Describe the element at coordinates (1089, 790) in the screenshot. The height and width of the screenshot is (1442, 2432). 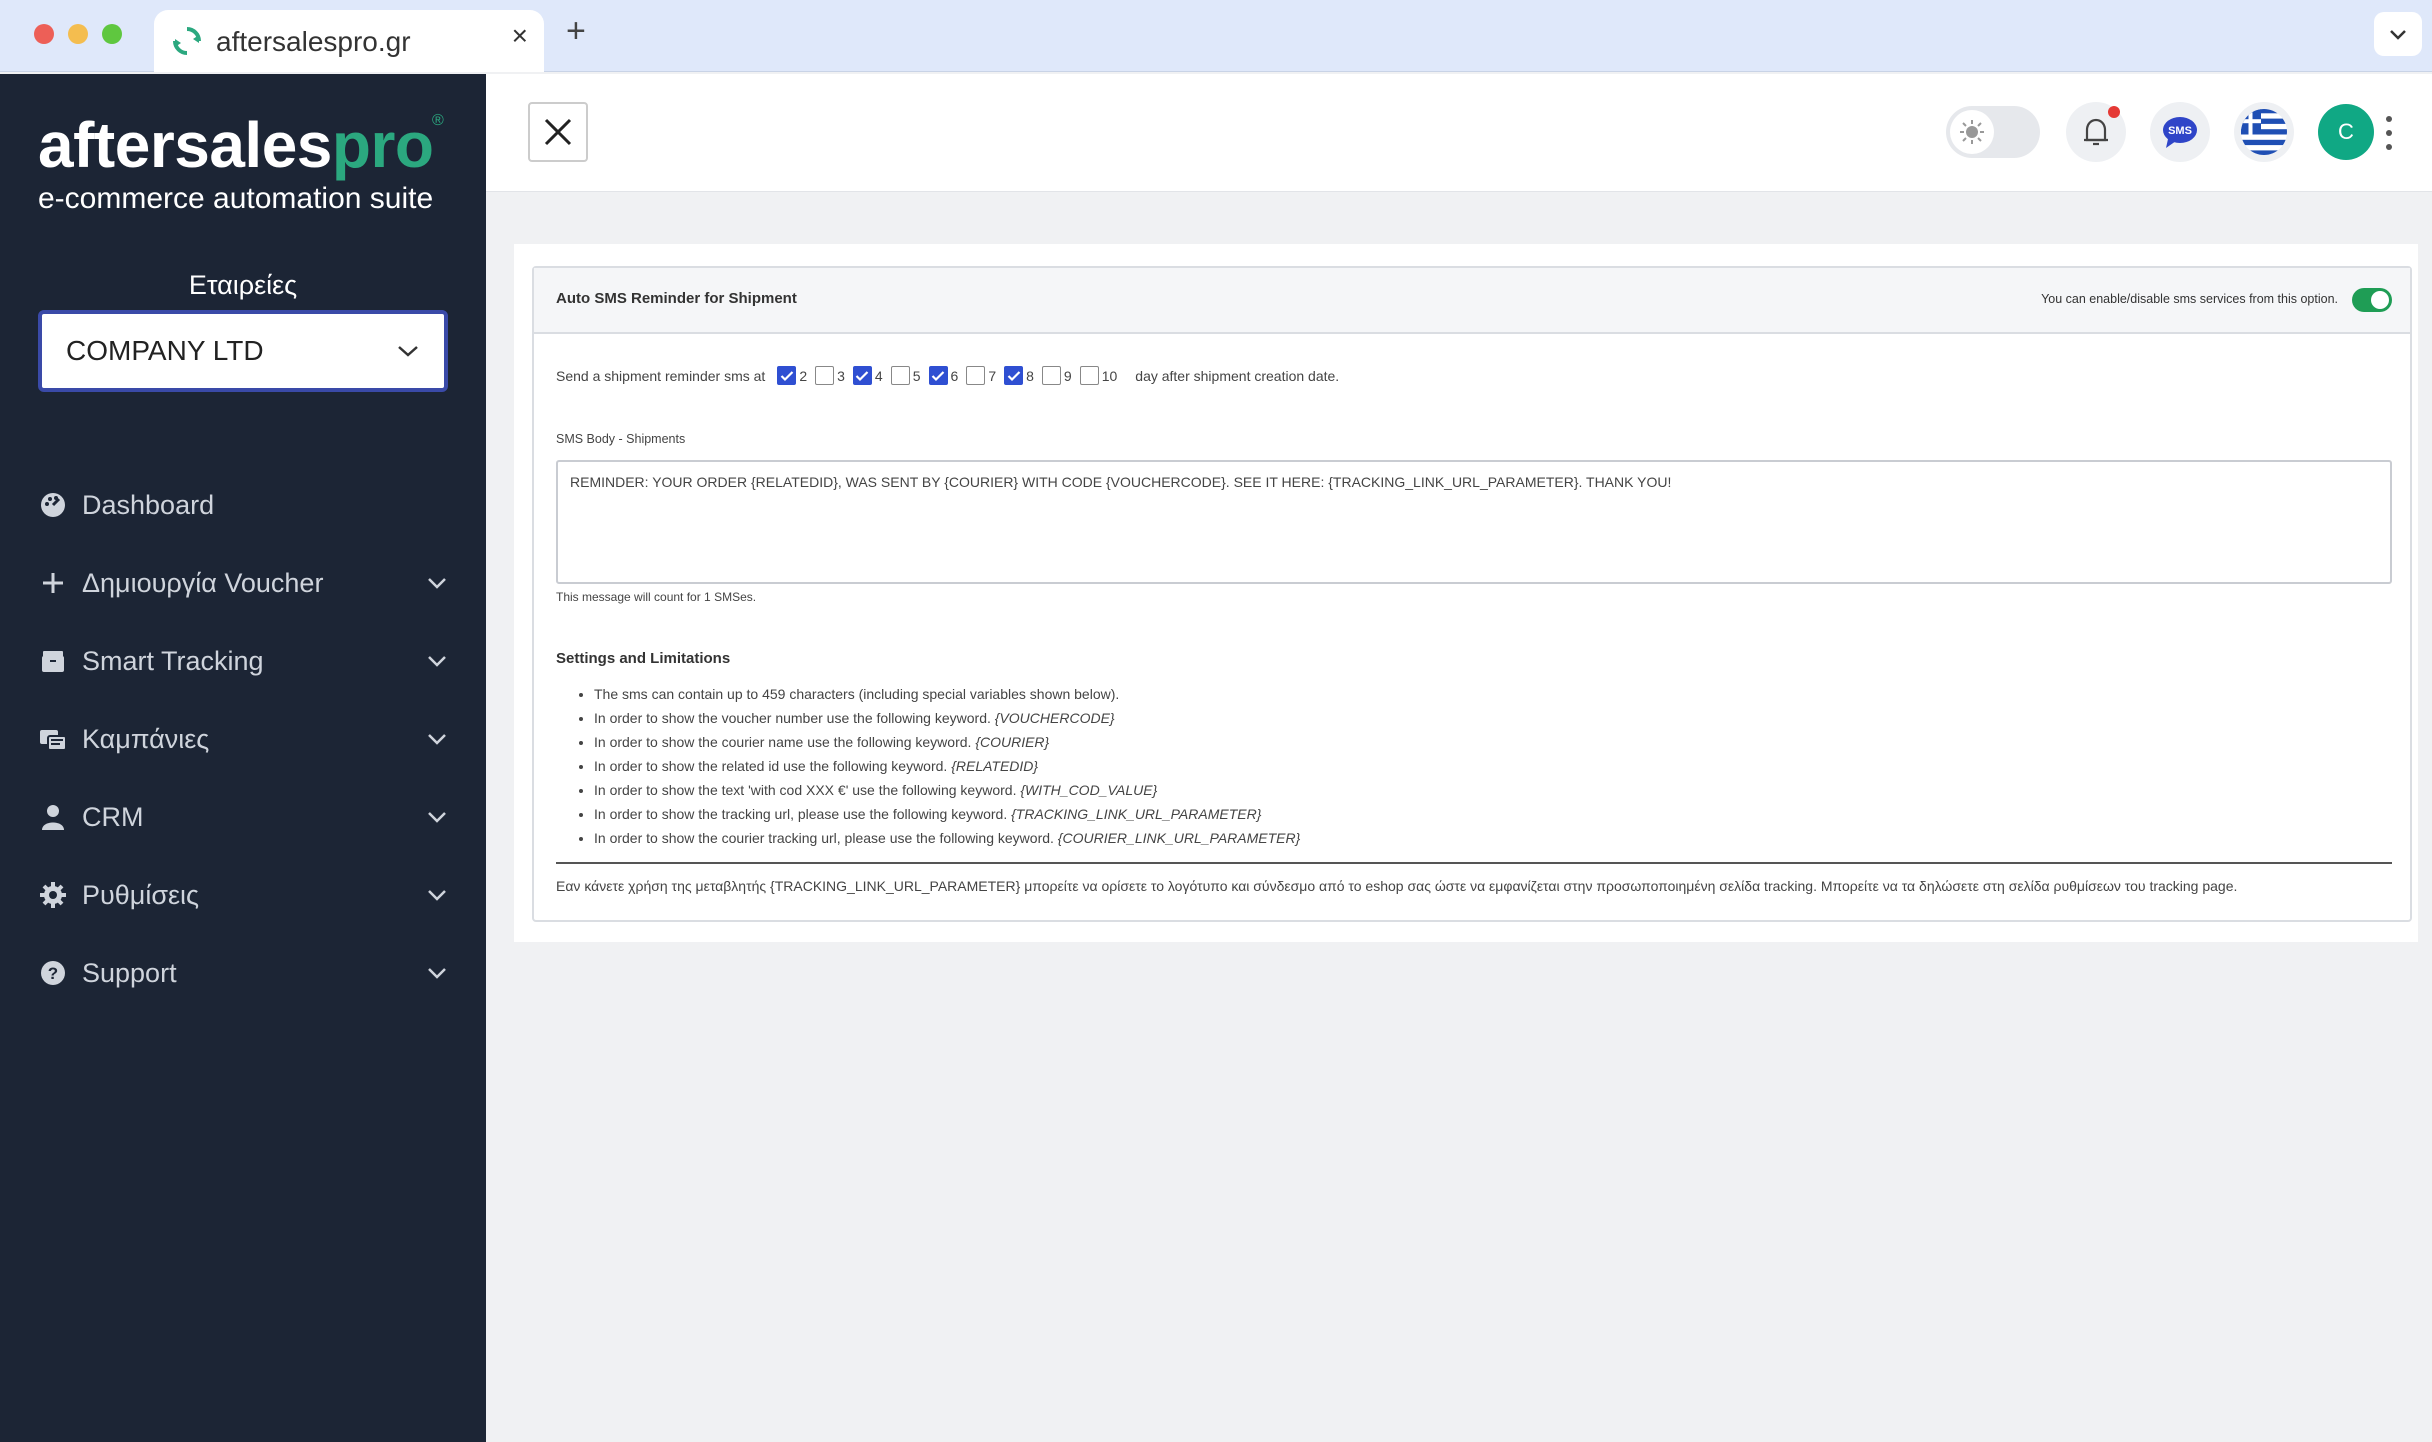
I see `settings-keyword: {WITH_COD_VALUE}` at that location.